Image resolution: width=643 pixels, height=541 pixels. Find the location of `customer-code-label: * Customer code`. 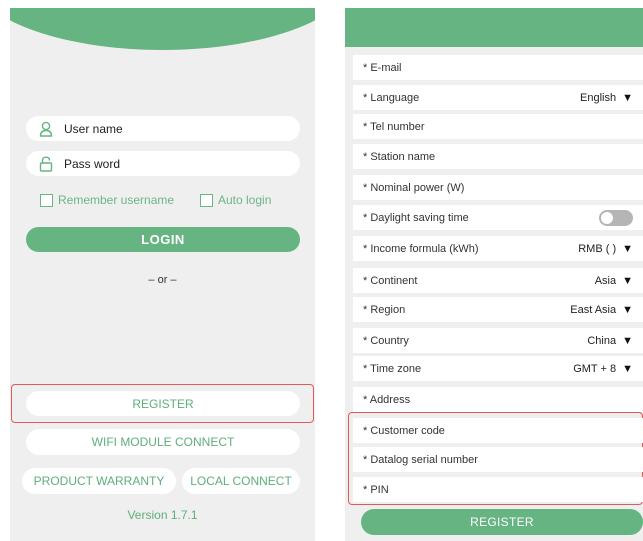

customer-code-label: * Customer code is located at coordinates (404, 430).